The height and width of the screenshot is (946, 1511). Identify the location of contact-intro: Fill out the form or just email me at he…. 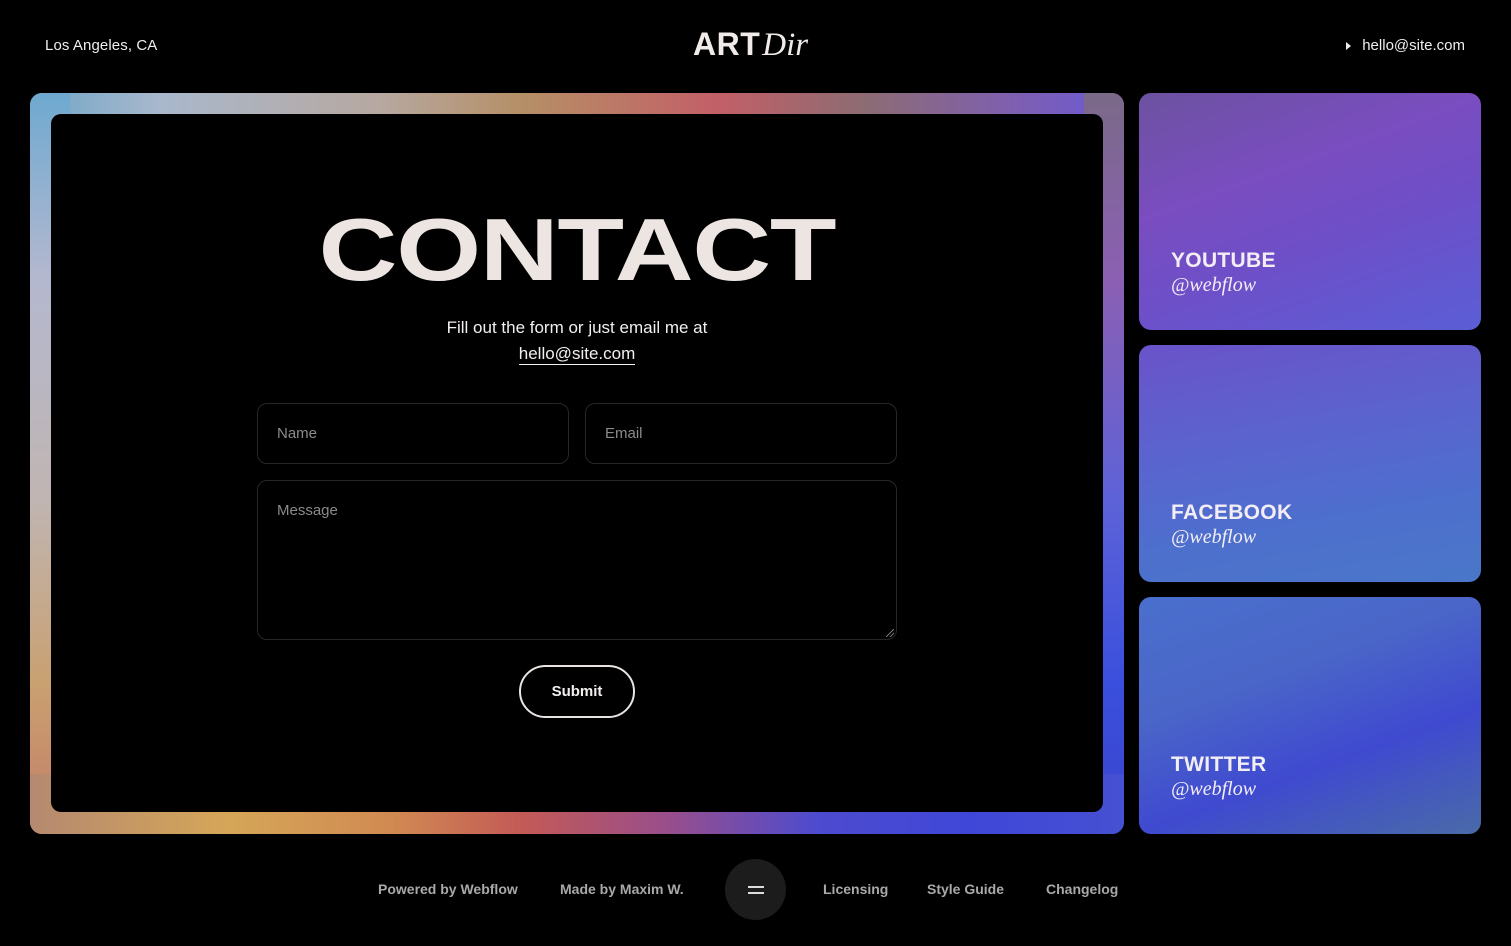
(577, 341).